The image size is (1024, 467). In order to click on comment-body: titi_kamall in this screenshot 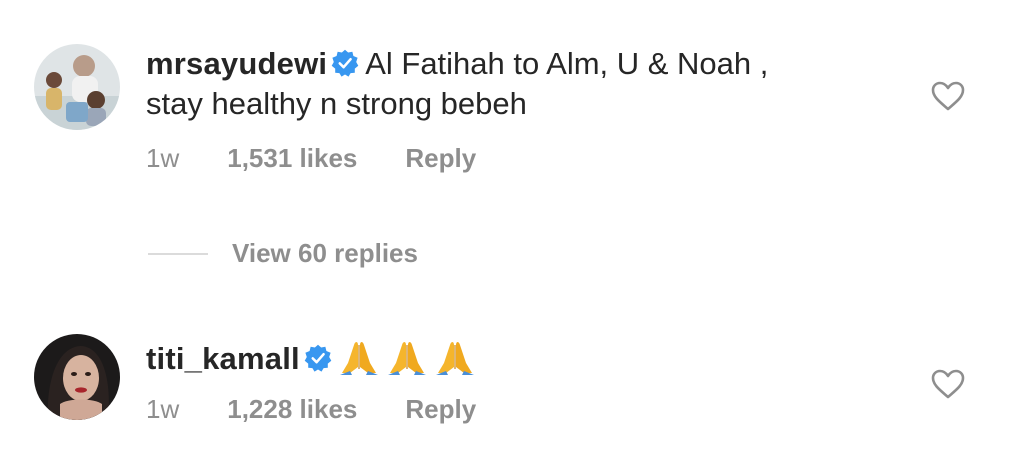, I will do `click(314, 358)`.